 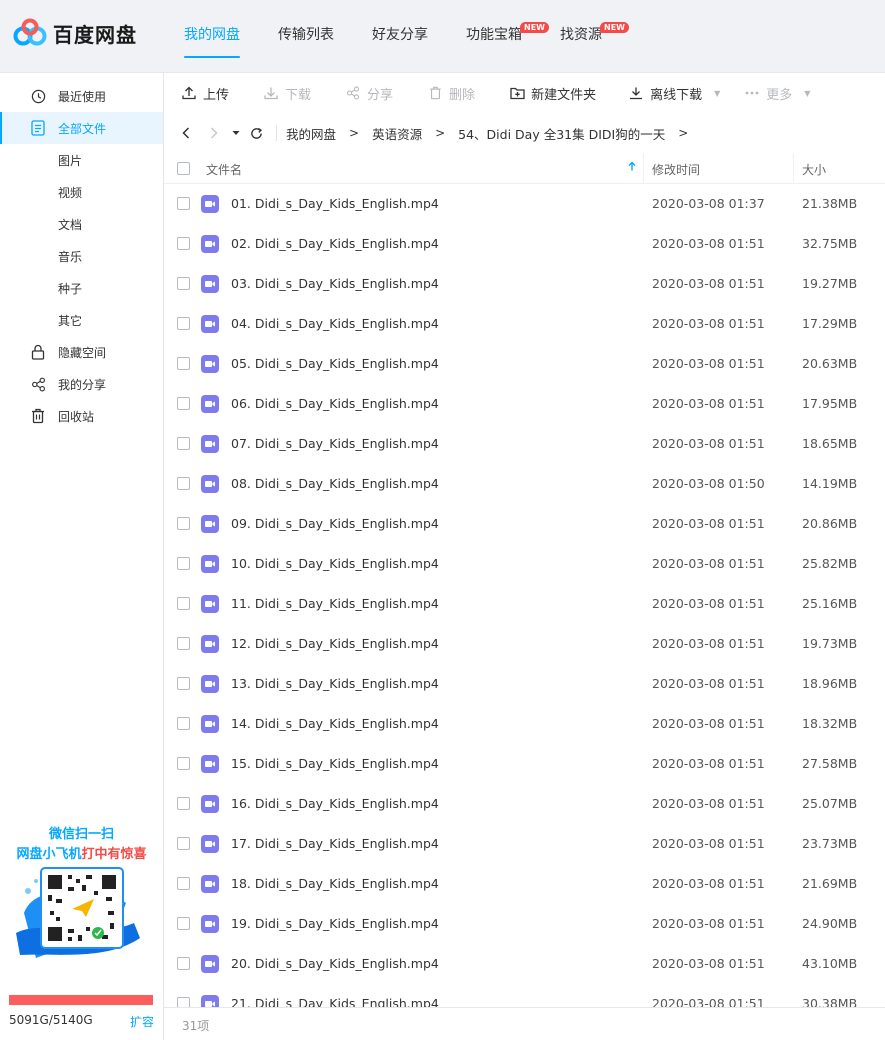 What do you see at coordinates (594, 36) in the screenshot?
I see `nav-find-resources: 找资源 NEW` at bounding box center [594, 36].